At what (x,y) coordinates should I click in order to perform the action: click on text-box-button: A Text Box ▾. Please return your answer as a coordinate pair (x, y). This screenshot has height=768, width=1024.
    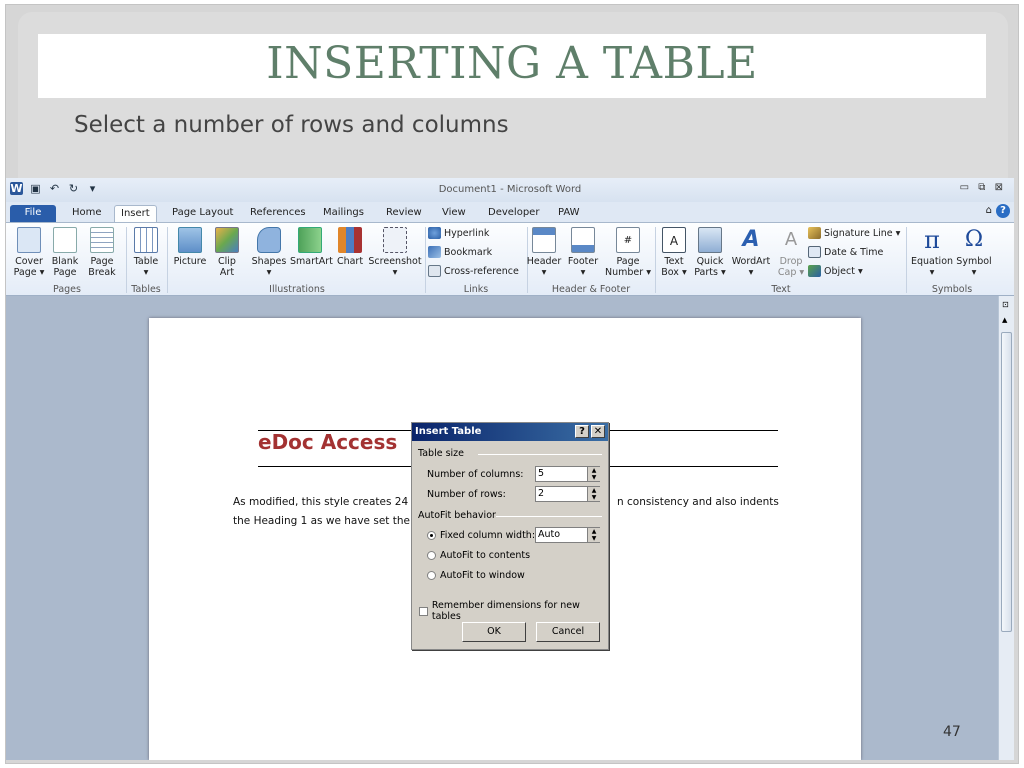
    Looking at the image, I should click on (674, 252).